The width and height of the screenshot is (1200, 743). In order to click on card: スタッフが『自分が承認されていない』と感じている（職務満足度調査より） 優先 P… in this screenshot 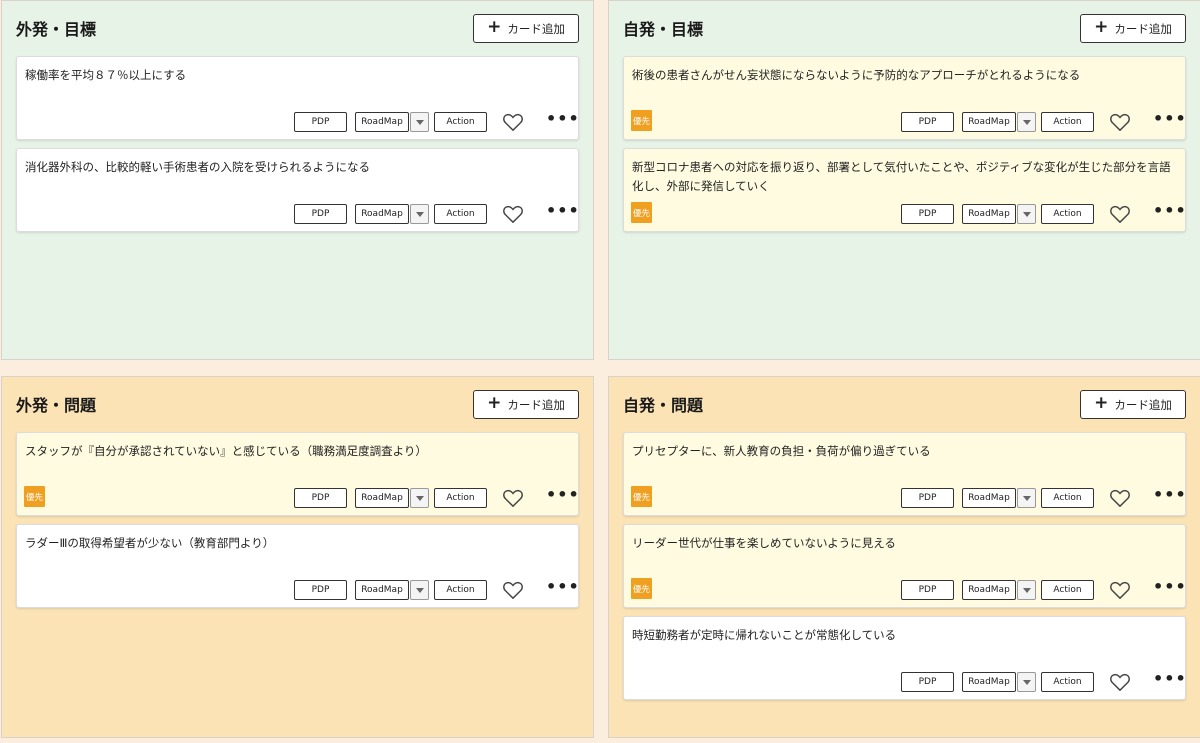, I will do `click(297, 474)`.